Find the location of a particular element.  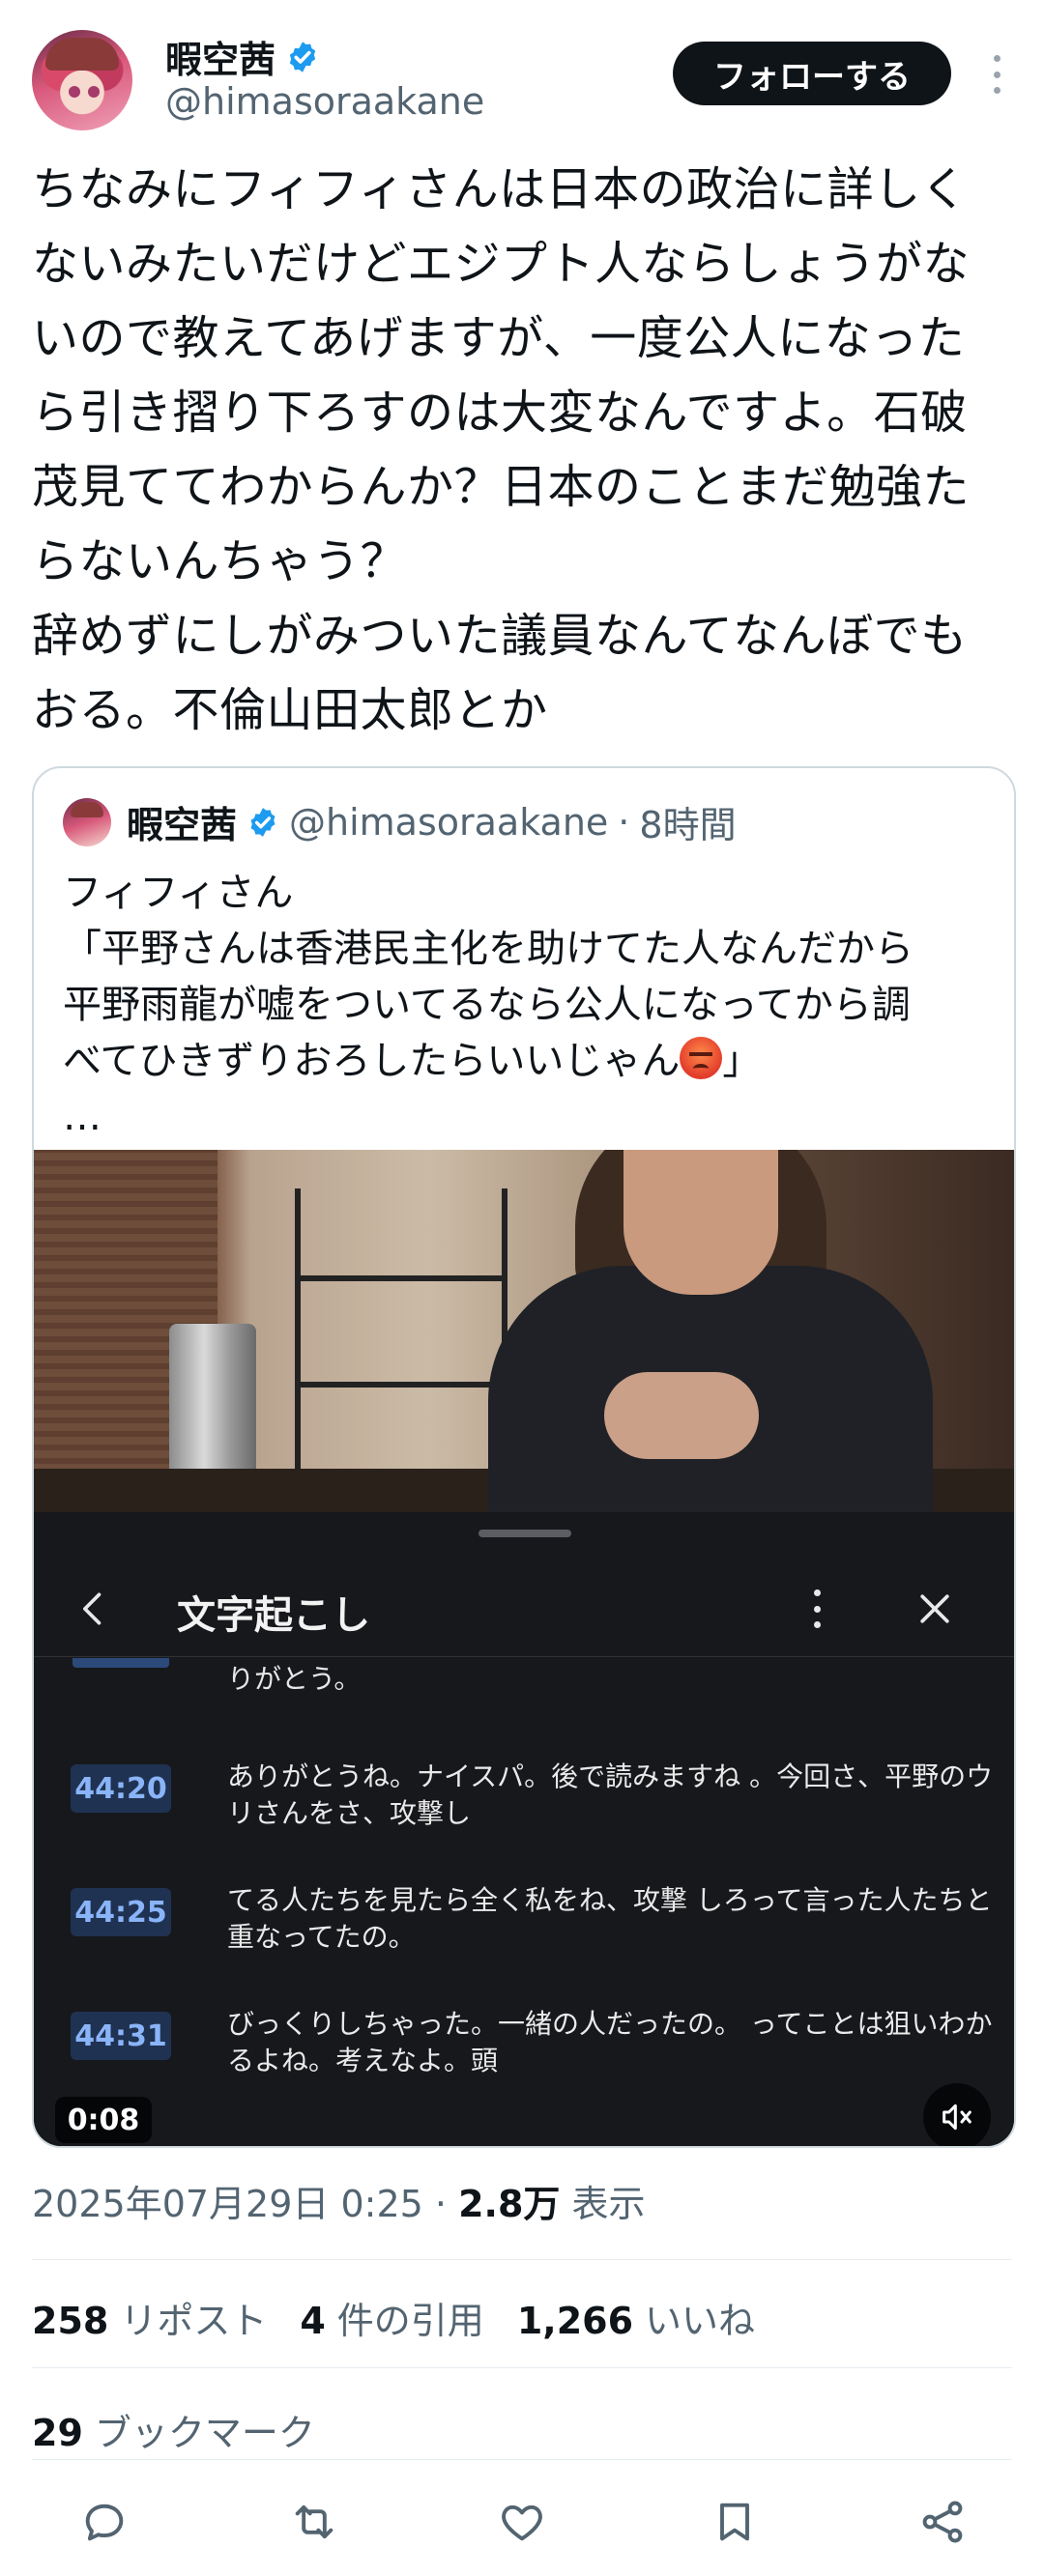

reposts-count: 258 is located at coordinates (70, 2321).